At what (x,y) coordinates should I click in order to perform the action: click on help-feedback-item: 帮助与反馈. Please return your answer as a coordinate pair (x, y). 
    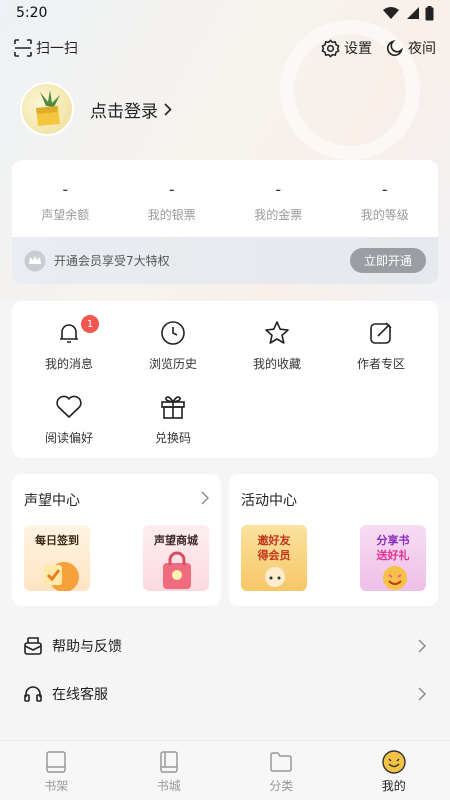
    Looking at the image, I should click on (225, 646).